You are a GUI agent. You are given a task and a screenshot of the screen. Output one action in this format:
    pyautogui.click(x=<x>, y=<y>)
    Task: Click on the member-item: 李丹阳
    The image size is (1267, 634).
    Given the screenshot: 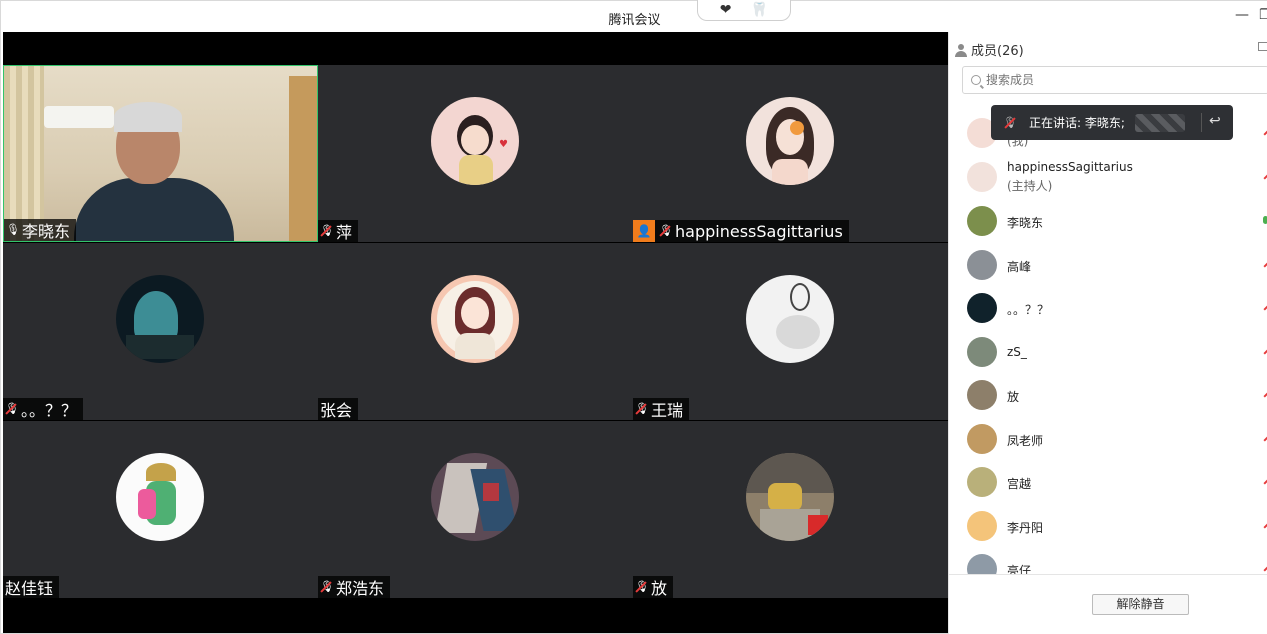 What is the action you would take?
    pyautogui.click(x=1108, y=527)
    